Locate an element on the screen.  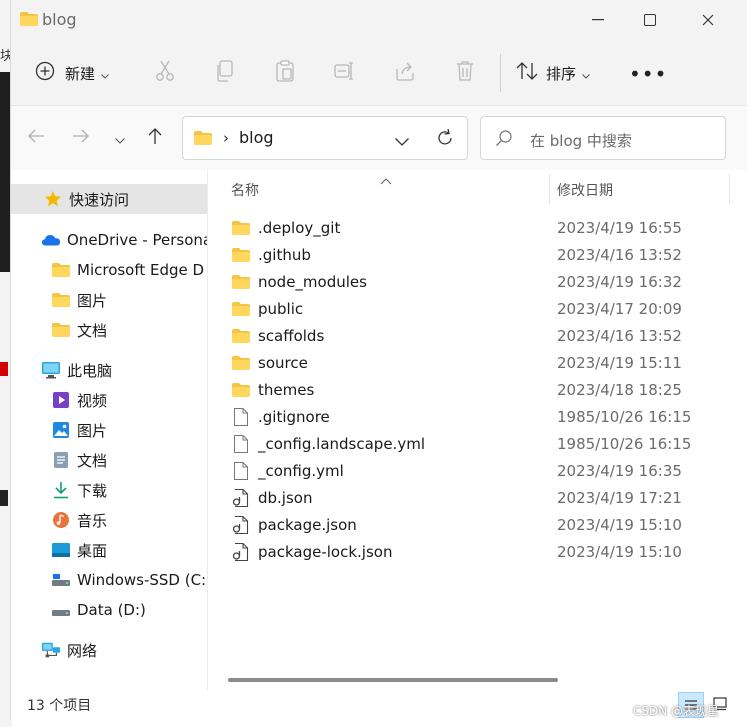
search-icon is located at coordinates (504, 140).